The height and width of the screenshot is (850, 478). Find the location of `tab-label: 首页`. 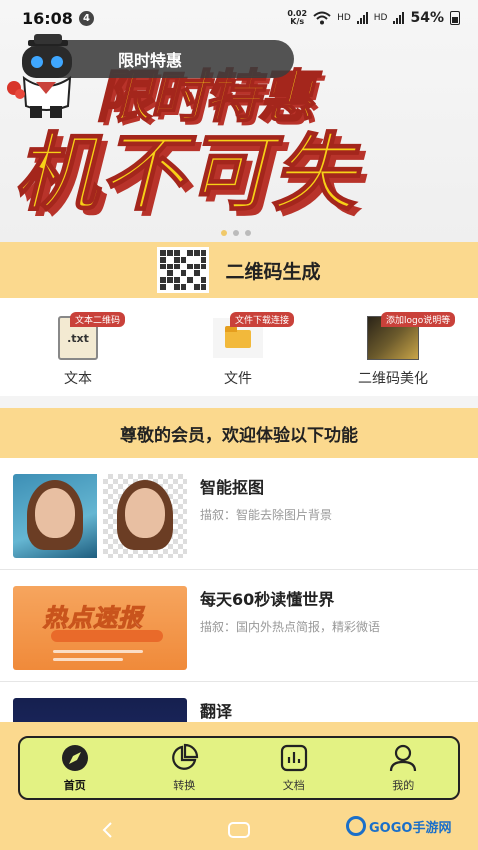

tab-label: 首页 is located at coordinates (74, 785).